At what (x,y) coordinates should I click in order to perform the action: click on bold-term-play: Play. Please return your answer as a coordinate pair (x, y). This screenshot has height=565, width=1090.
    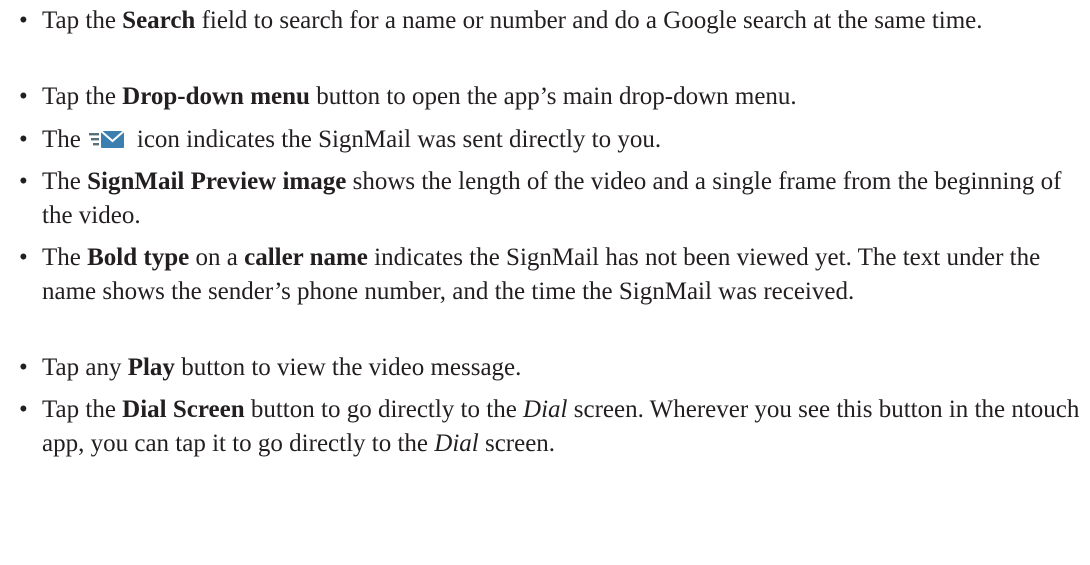
    Looking at the image, I should click on (151, 367).